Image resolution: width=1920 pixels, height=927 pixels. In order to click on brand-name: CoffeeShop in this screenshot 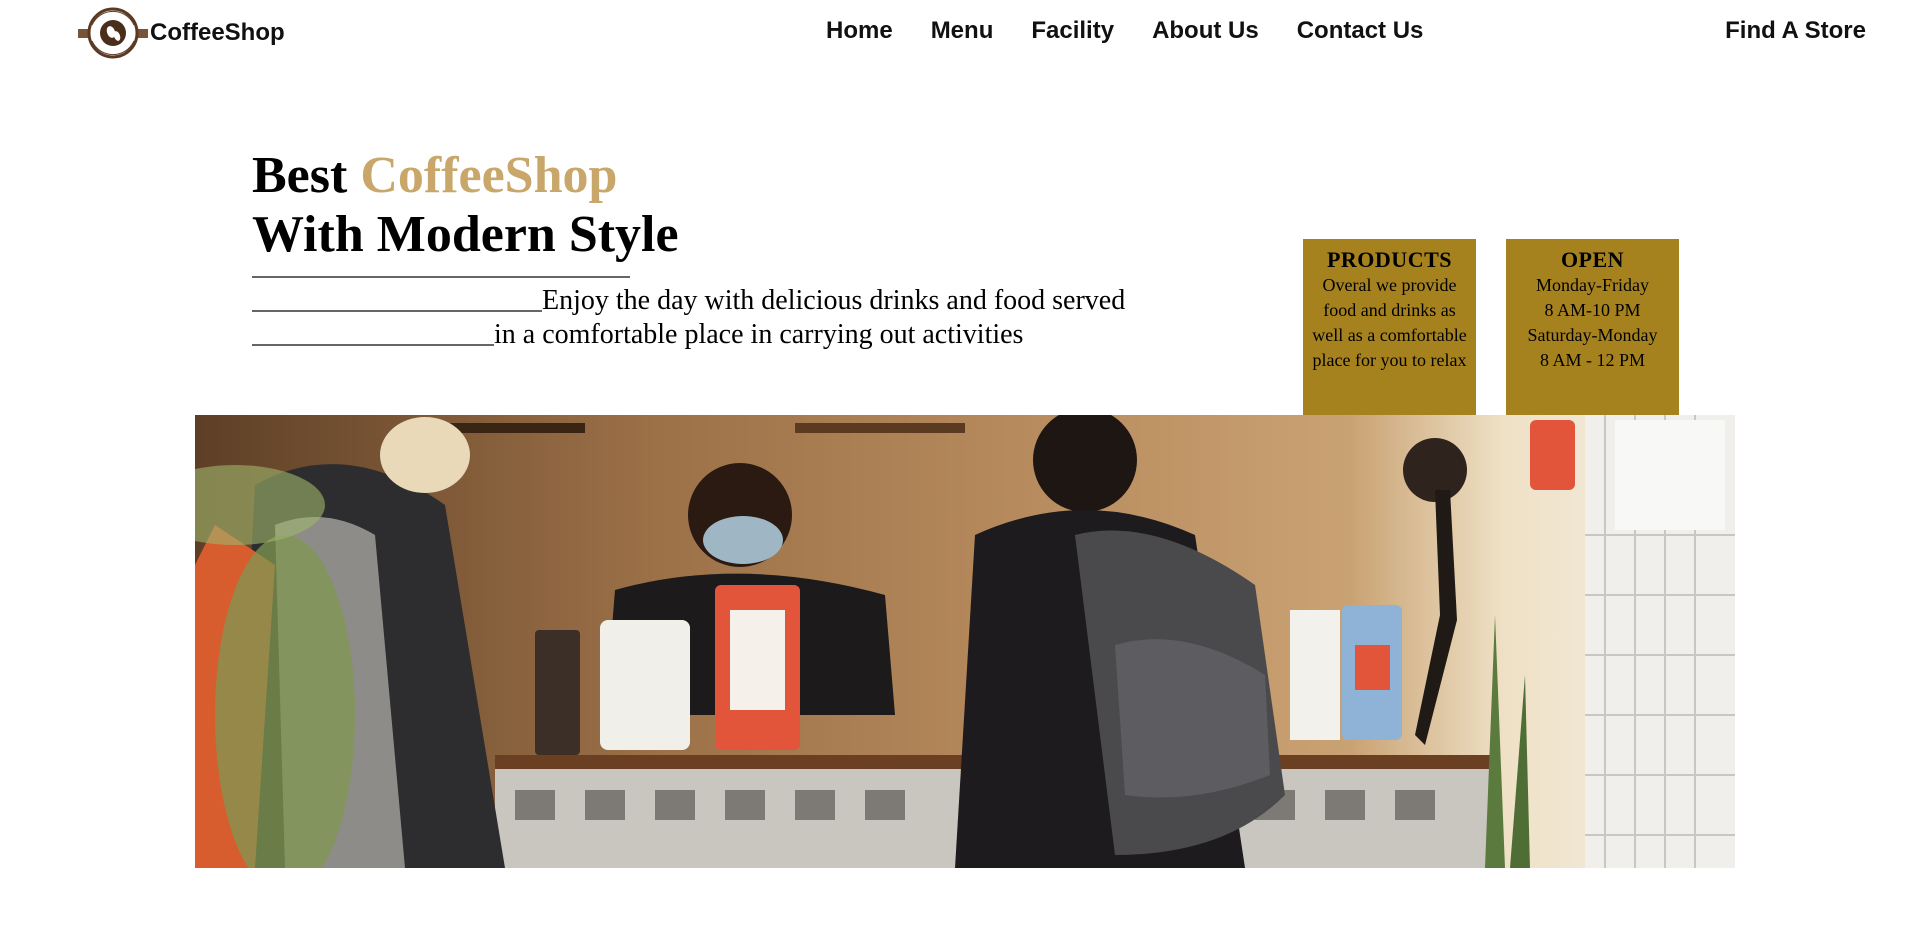, I will do `click(217, 32)`.